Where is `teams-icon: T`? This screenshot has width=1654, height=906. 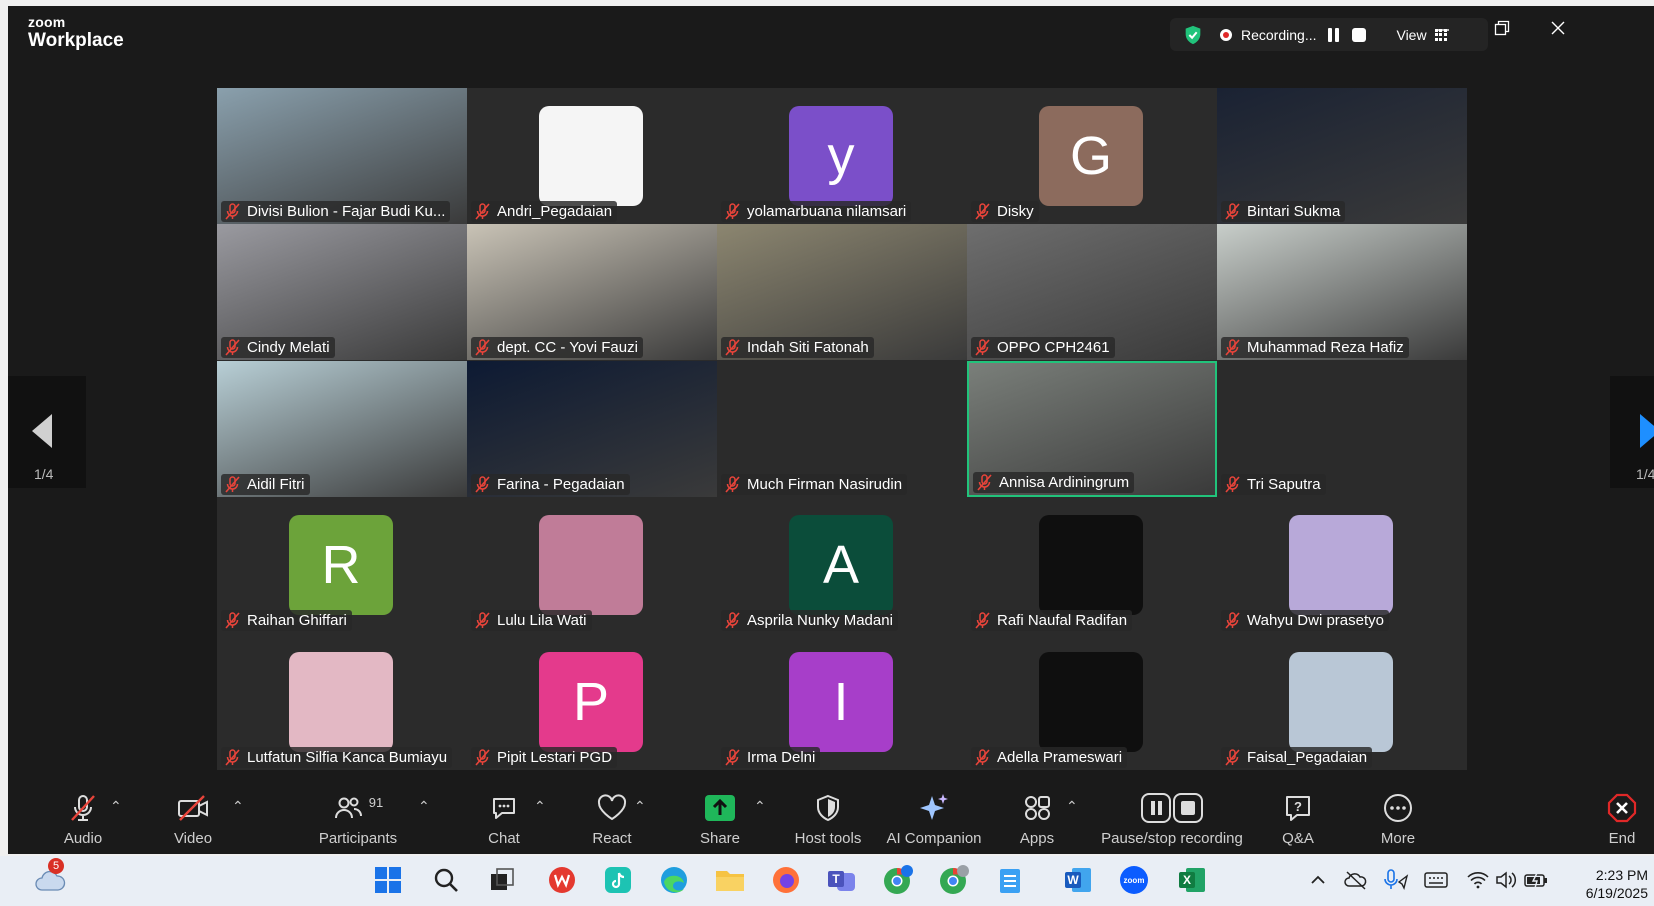 teams-icon: T is located at coordinates (841, 881).